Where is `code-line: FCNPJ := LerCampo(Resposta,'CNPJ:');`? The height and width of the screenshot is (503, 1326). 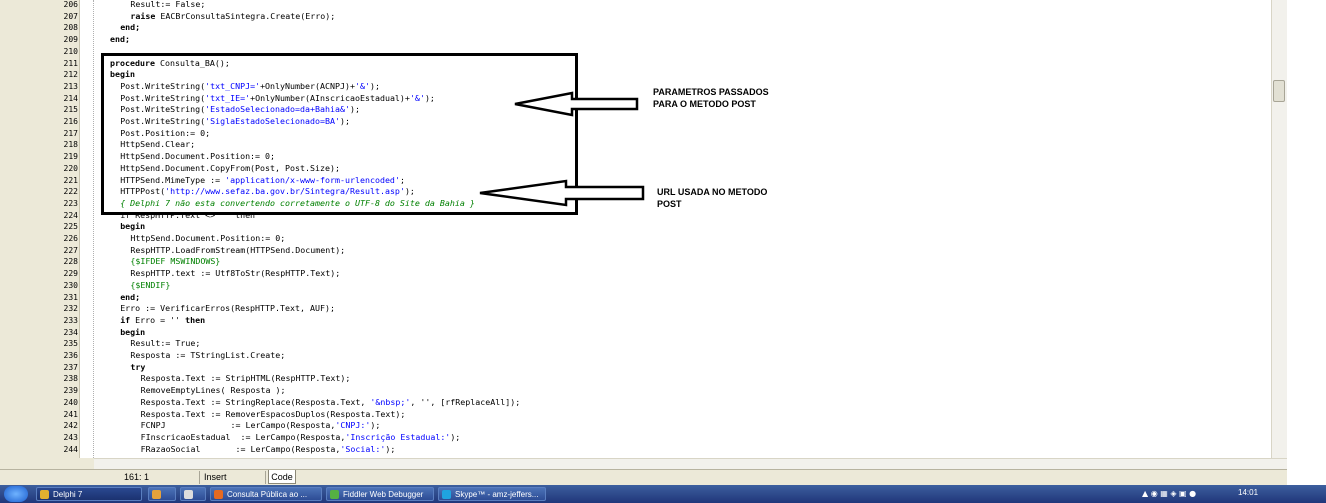
code-line: FCNPJ := LerCampo(Resposta,'CNPJ:'); is located at coordinates (261, 426).